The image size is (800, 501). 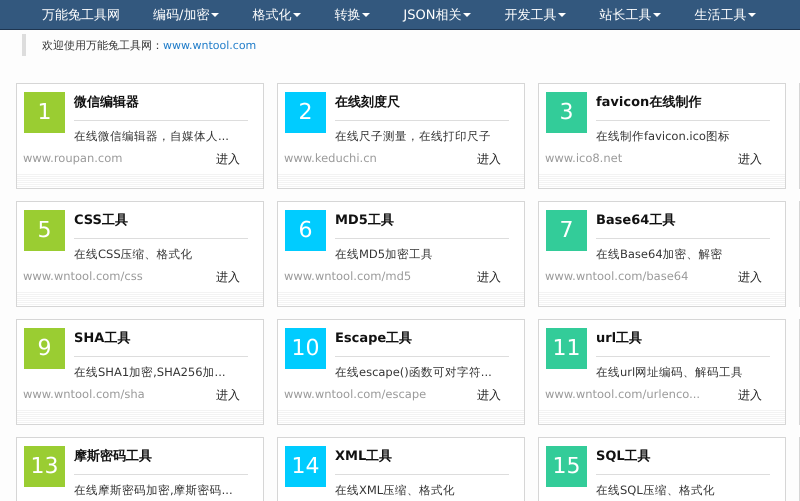 I want to click on card-description: 在线CSS压缩、格式化, so click(x=134, y=254).